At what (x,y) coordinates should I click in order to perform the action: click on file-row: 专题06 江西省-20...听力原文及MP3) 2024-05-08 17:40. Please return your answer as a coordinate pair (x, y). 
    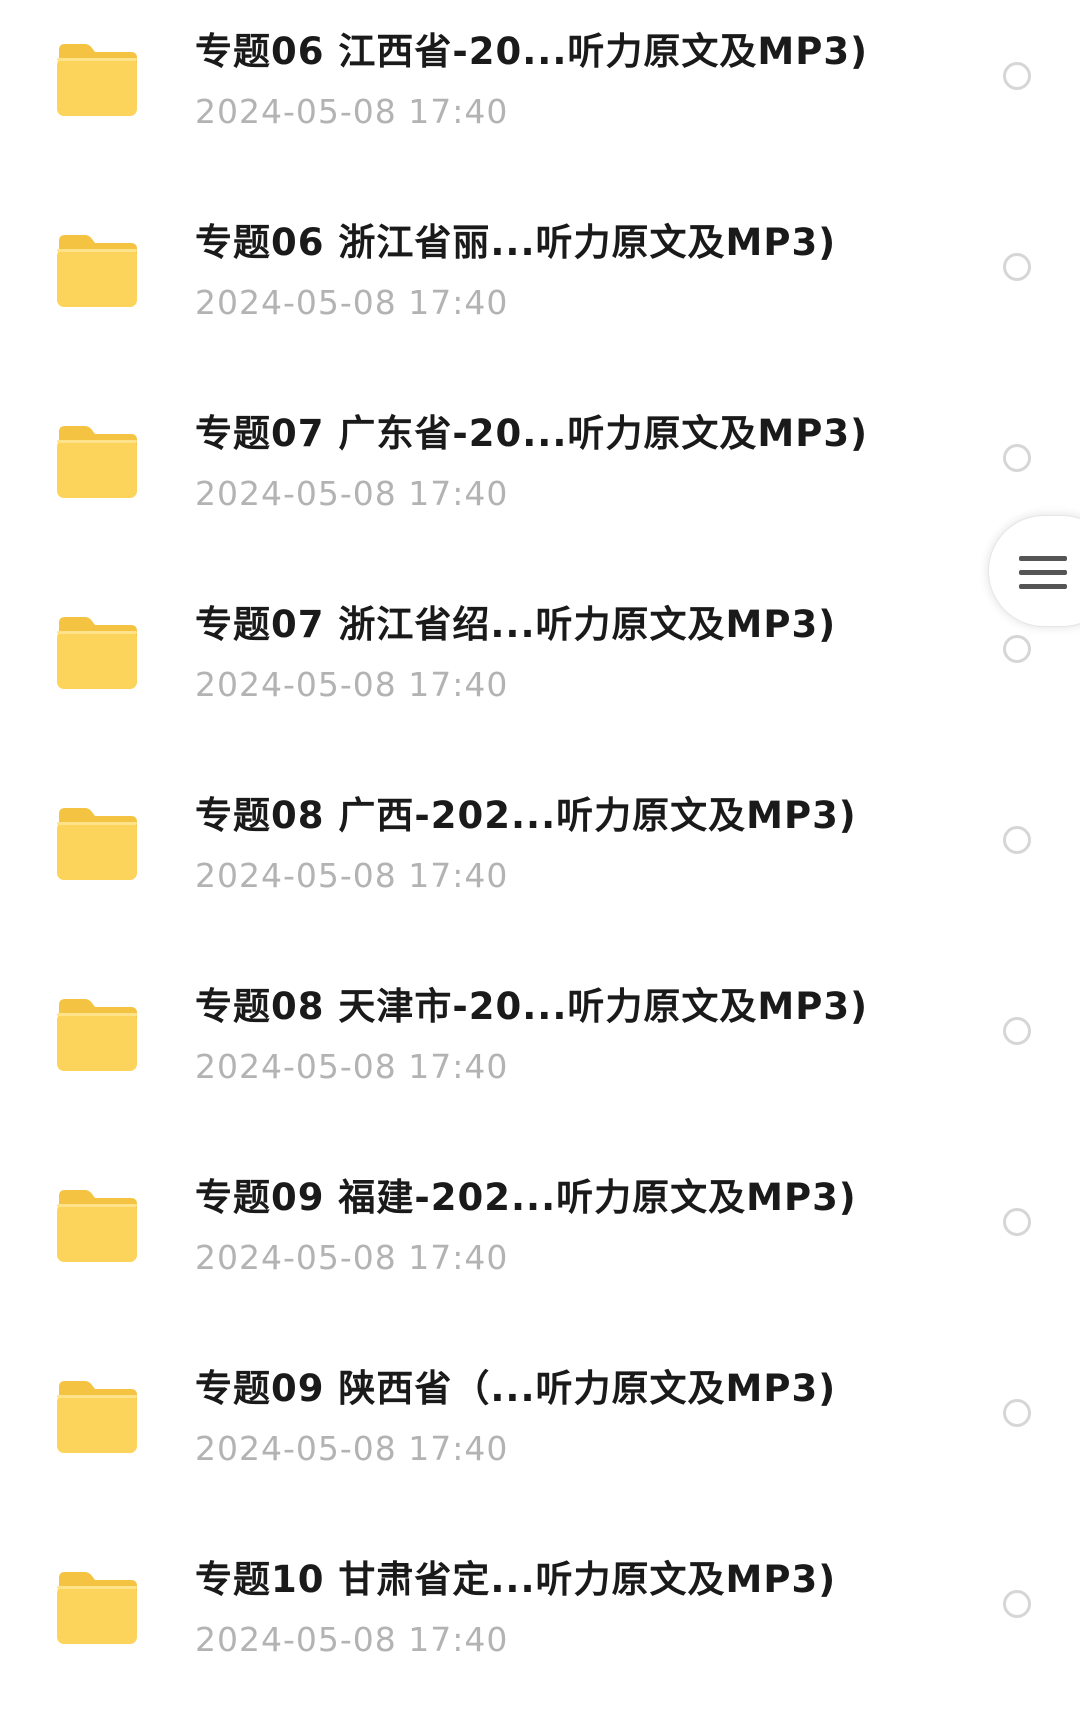
    Looking at the image, I should click on (540, 95).